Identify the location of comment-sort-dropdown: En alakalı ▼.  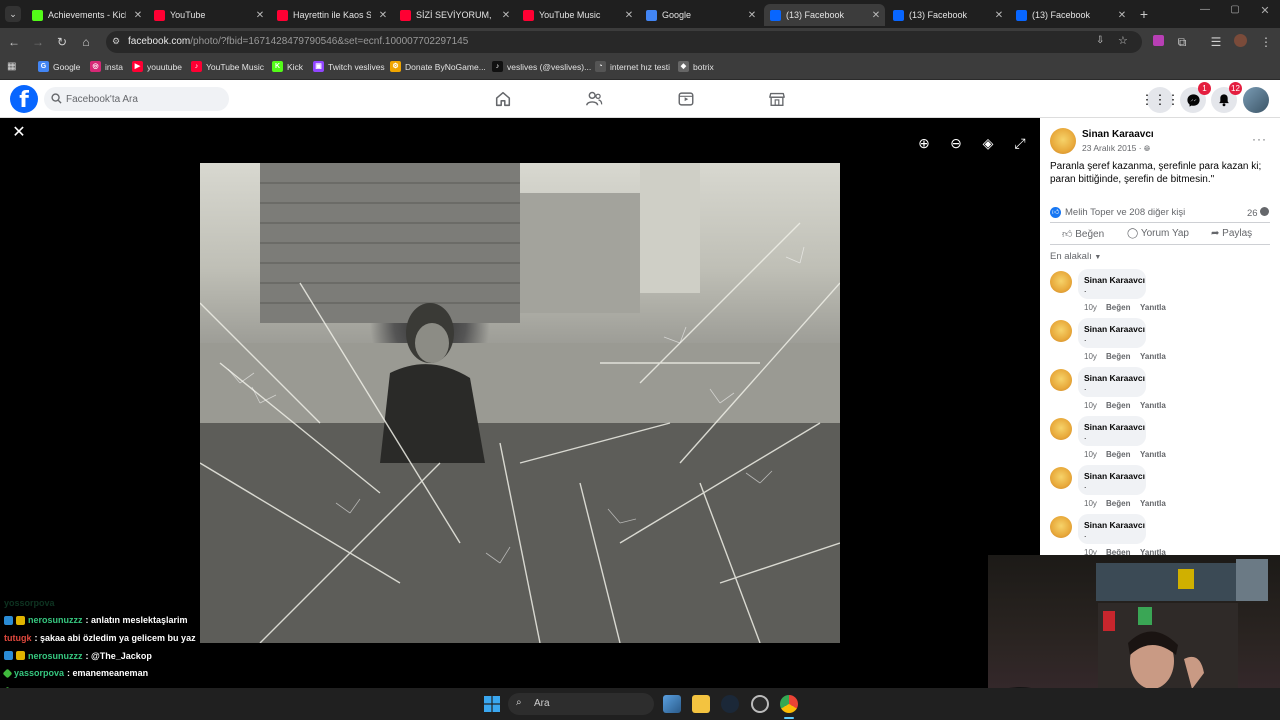
(1075, 256).